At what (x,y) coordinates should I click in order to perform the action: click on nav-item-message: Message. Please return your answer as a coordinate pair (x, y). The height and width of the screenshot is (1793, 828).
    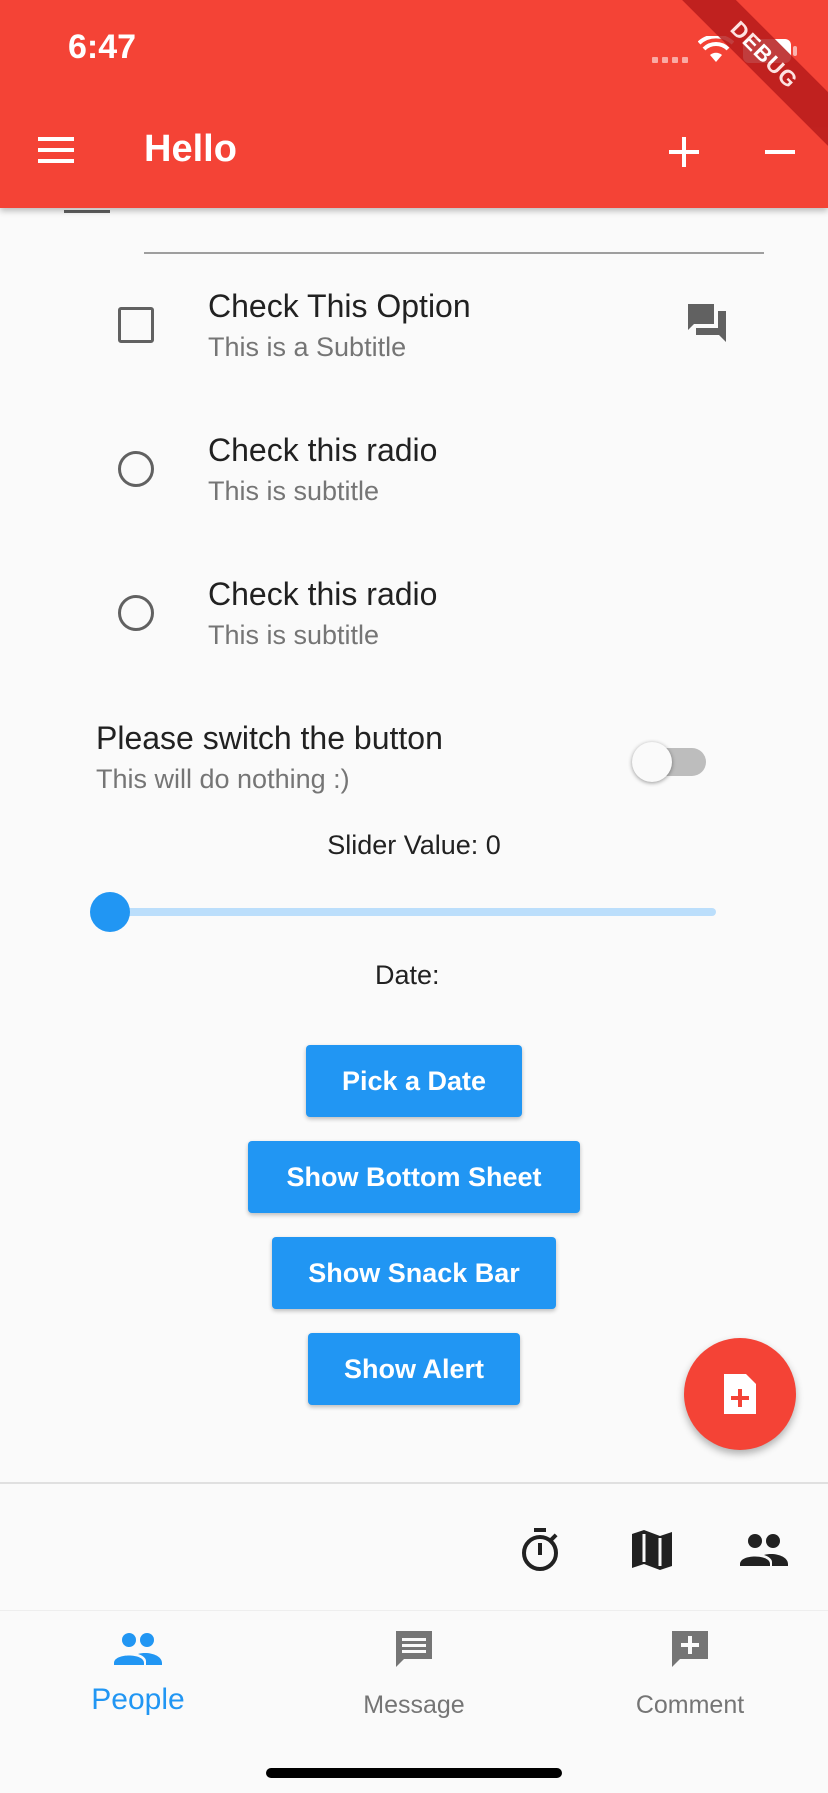
    Looking at the image, I should click on (414, 1681).